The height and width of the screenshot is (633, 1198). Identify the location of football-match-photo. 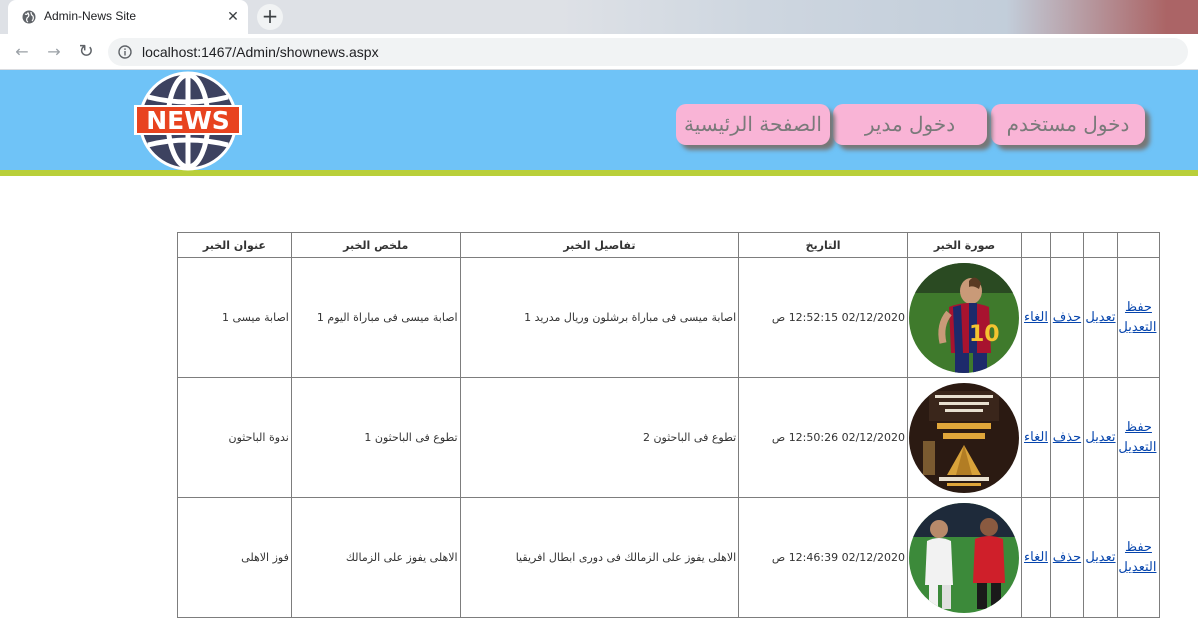
(964, 557).